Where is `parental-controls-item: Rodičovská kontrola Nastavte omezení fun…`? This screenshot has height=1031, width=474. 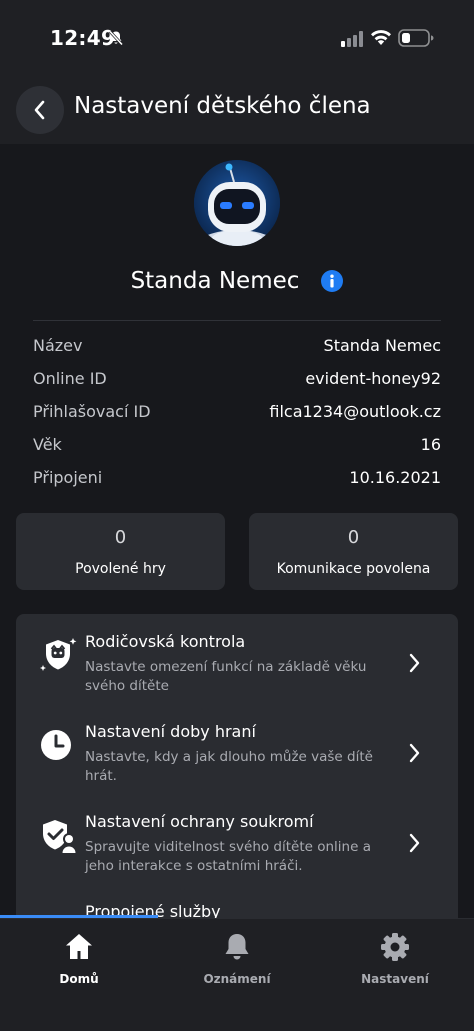 parental-controls-item: Rodičovská kontrola Nastavte omezení fun… is located at coordinates (237, 658).